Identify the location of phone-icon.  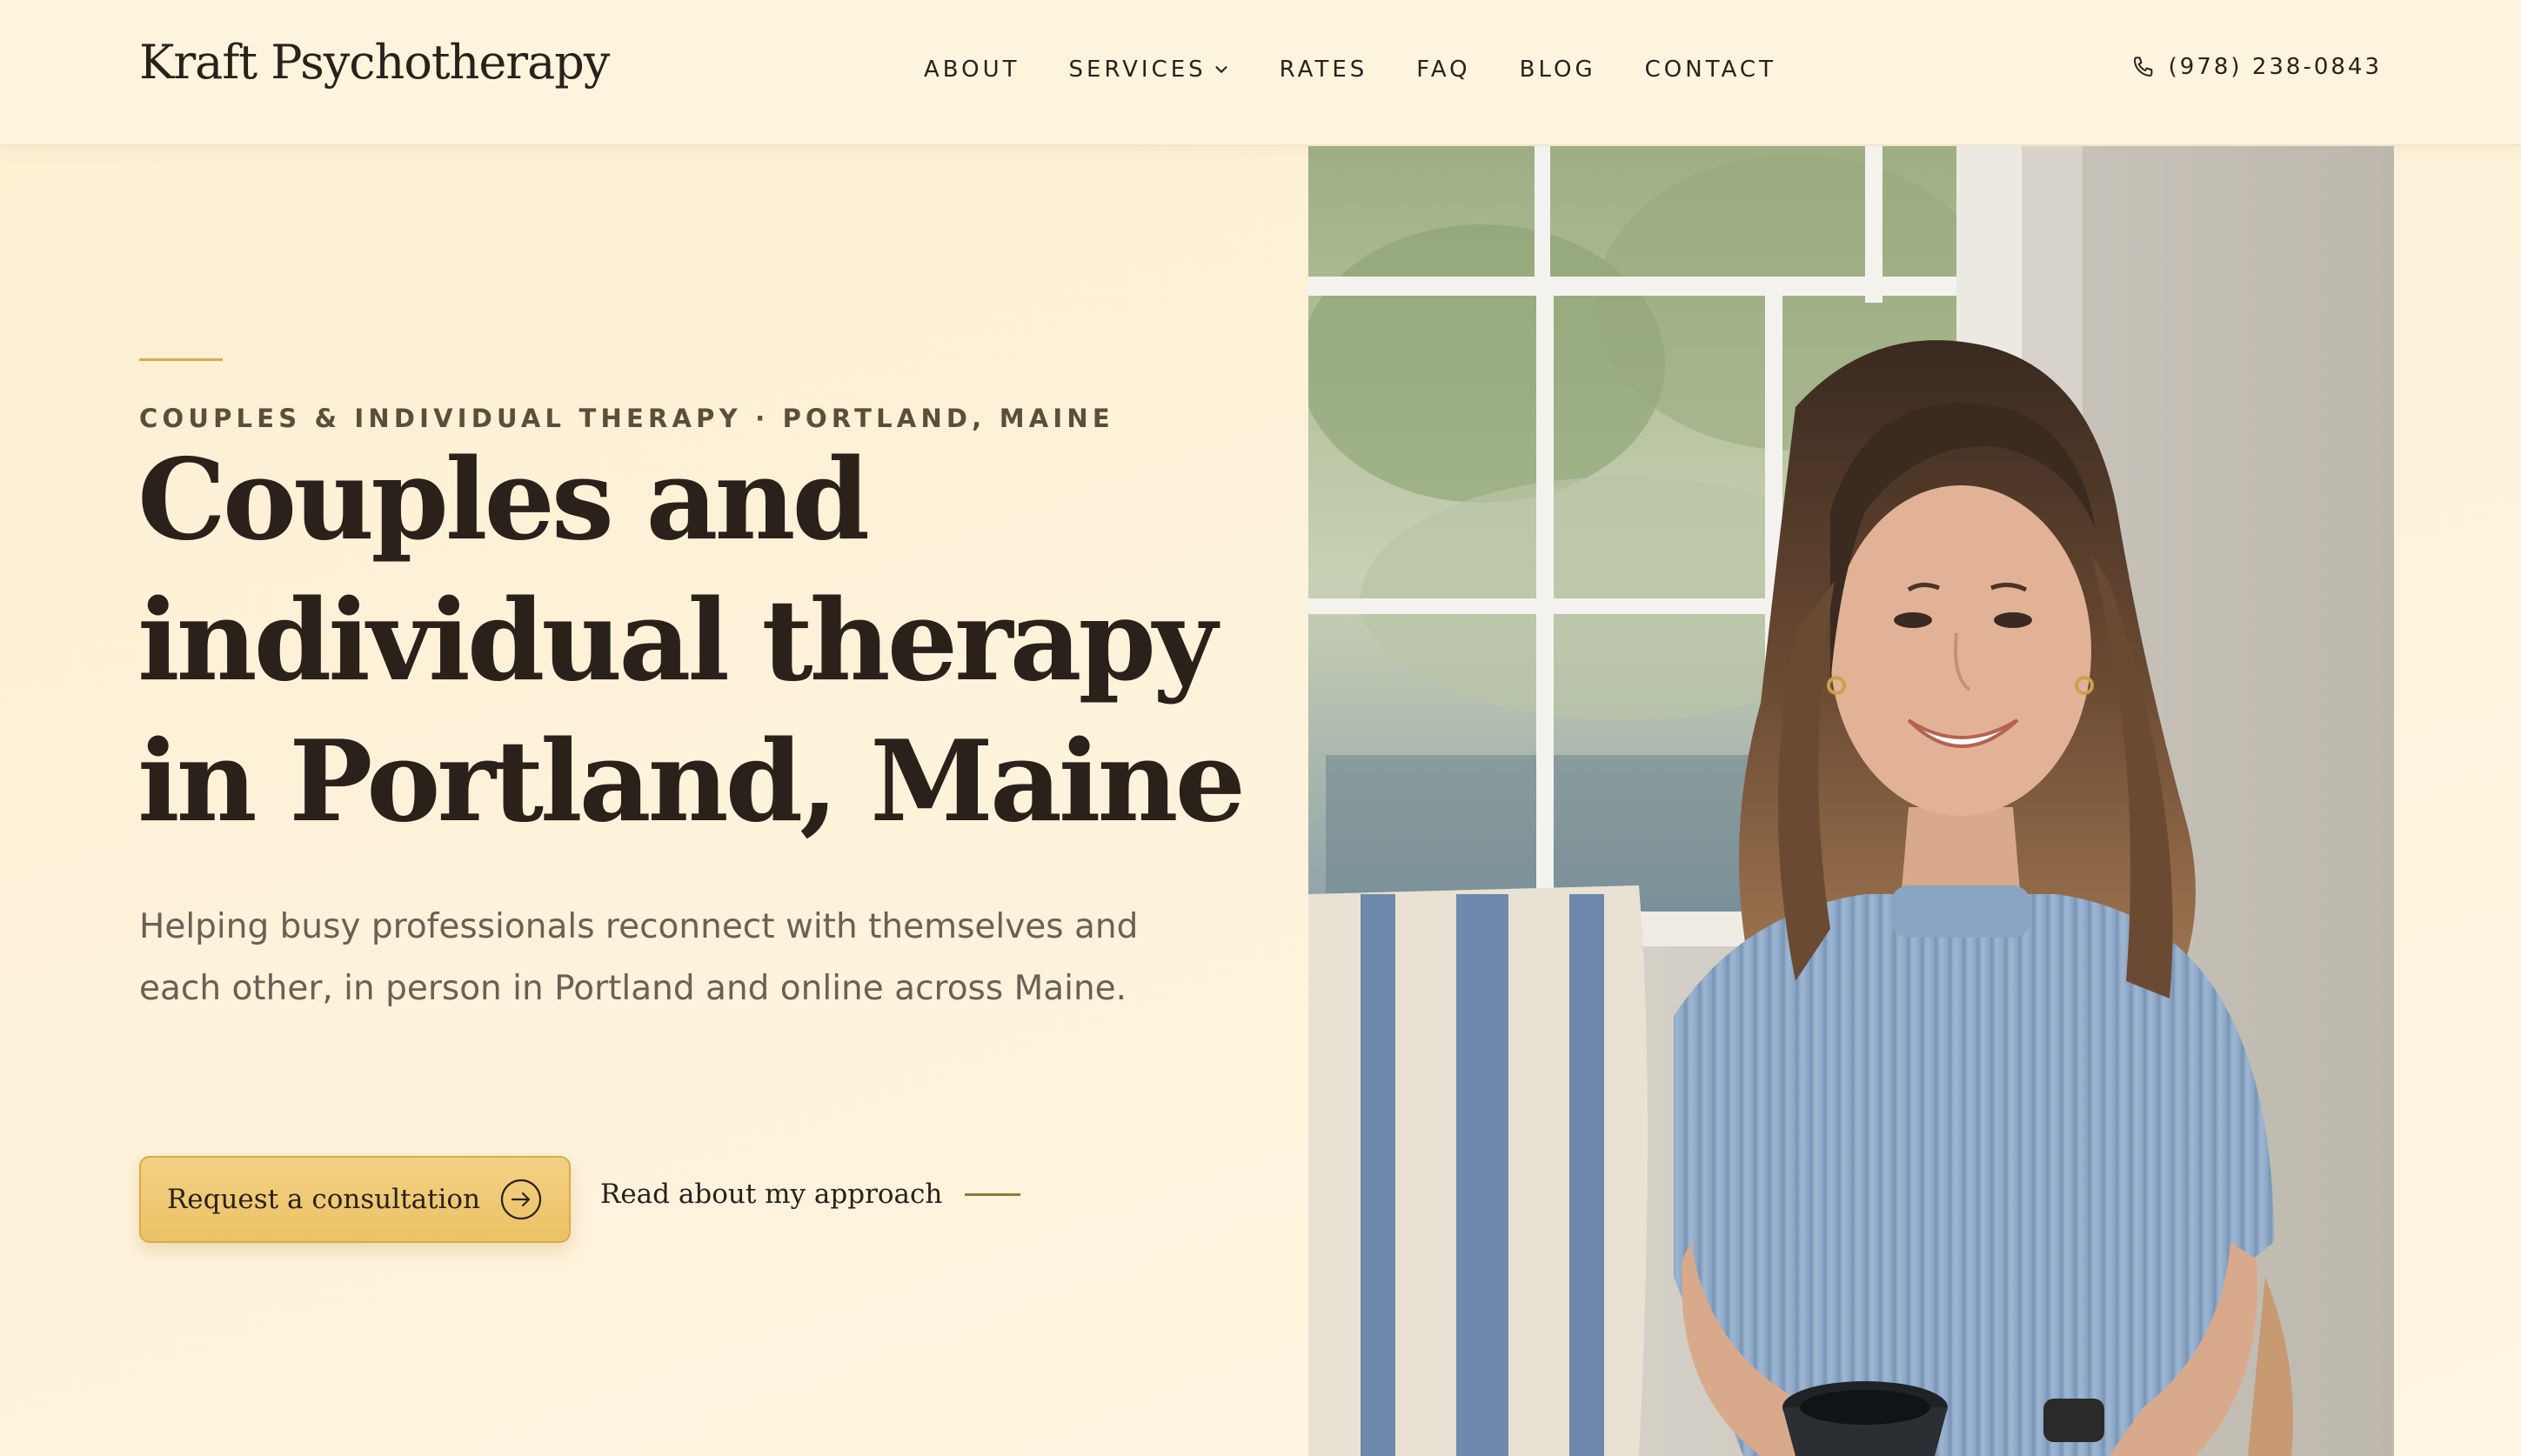
(2143, 67).